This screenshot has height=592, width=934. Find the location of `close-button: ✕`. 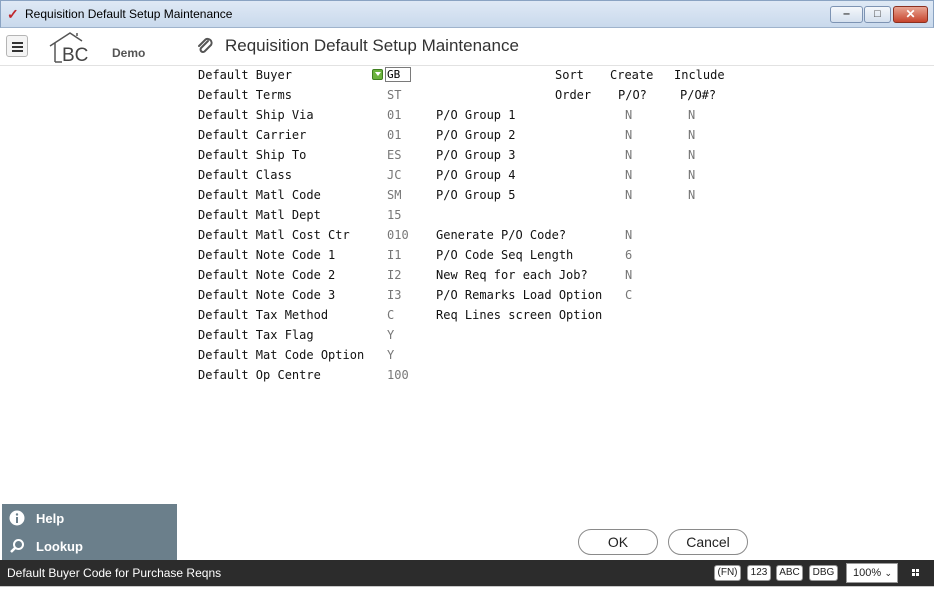

close-button: ✕ is located at coordinates (910, 14).